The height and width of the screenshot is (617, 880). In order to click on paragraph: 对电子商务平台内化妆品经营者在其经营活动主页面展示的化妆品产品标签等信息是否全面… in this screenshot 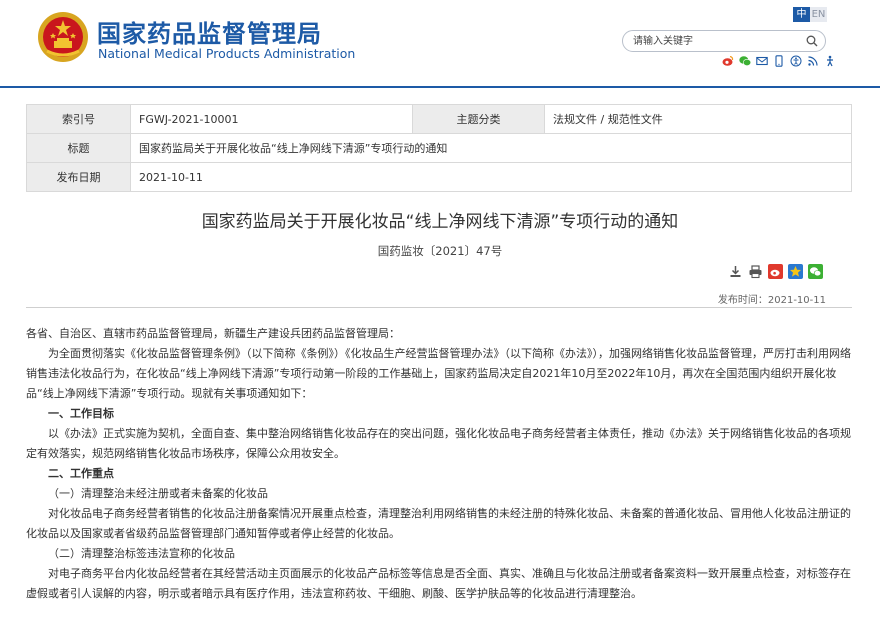, I will do `click(438, 583)`.